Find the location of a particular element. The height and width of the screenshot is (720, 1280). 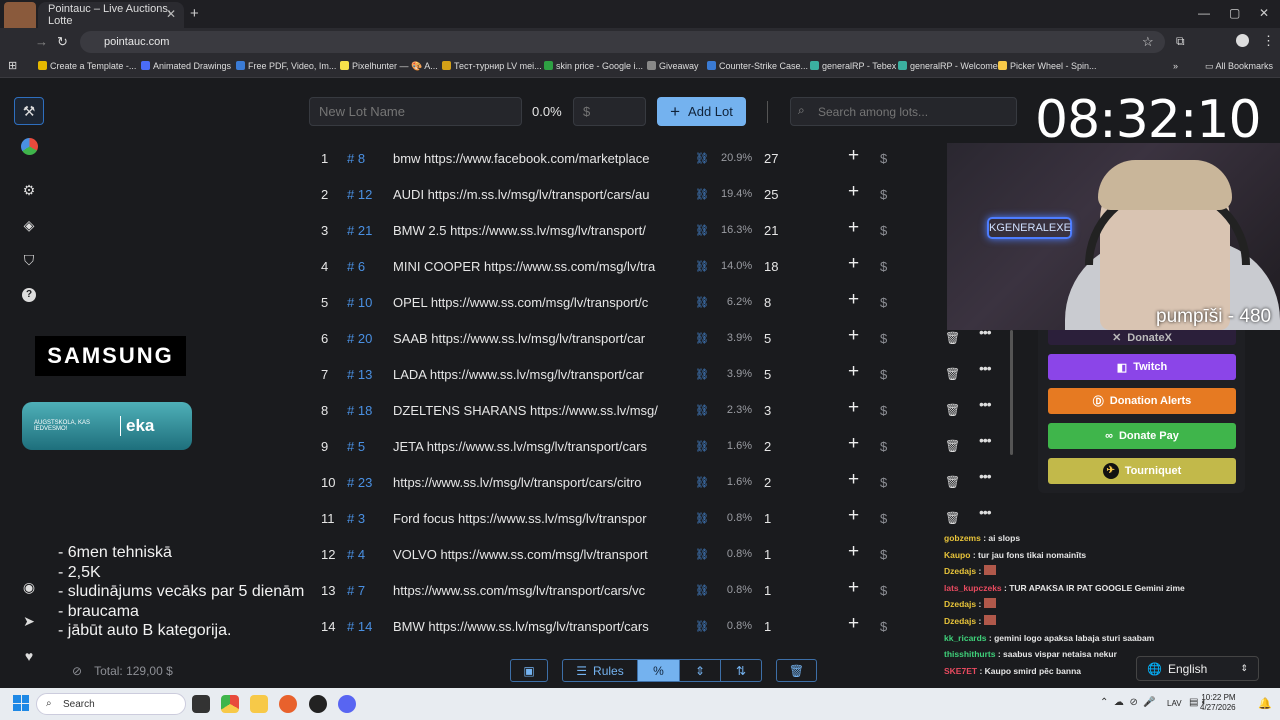

task-view-icon is located at coordinates (201, 704).